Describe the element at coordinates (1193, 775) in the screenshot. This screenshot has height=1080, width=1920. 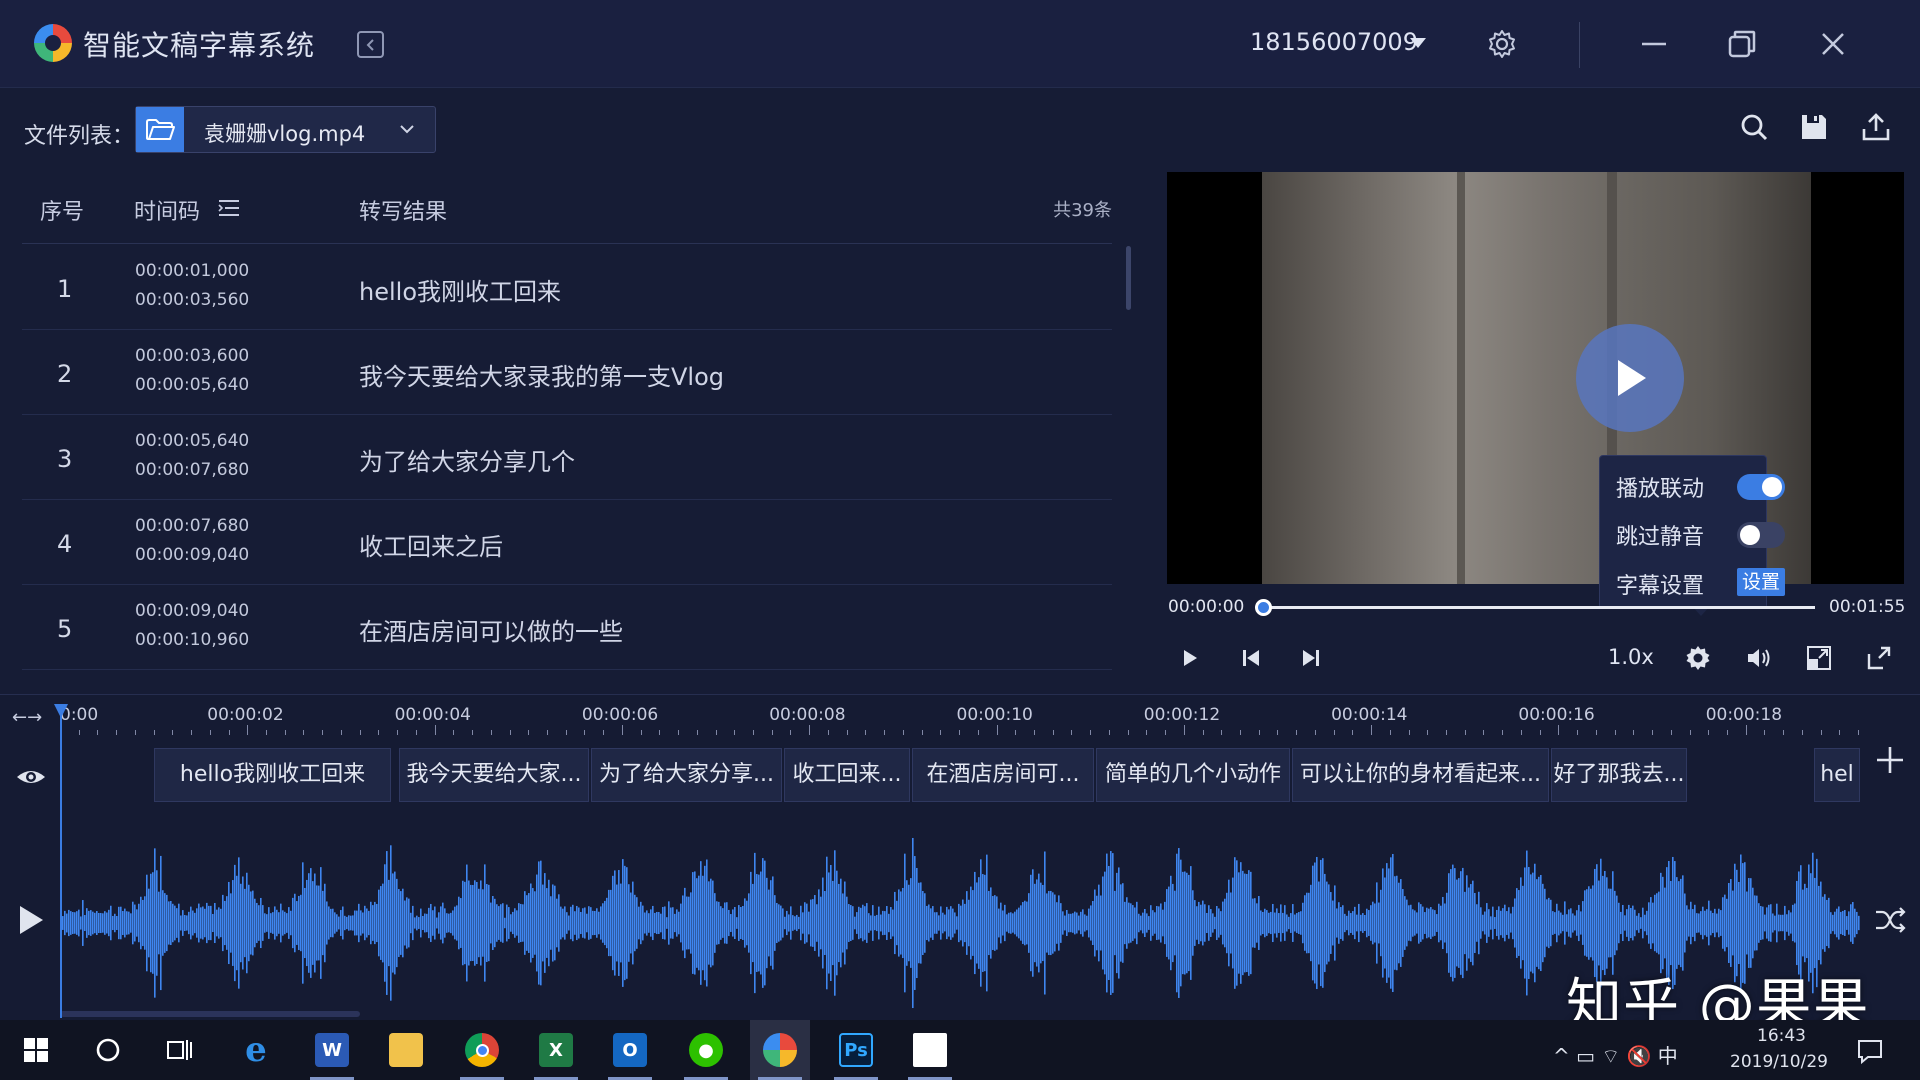
I see `subtitle-chip: 简单的几个小动作` at that location.